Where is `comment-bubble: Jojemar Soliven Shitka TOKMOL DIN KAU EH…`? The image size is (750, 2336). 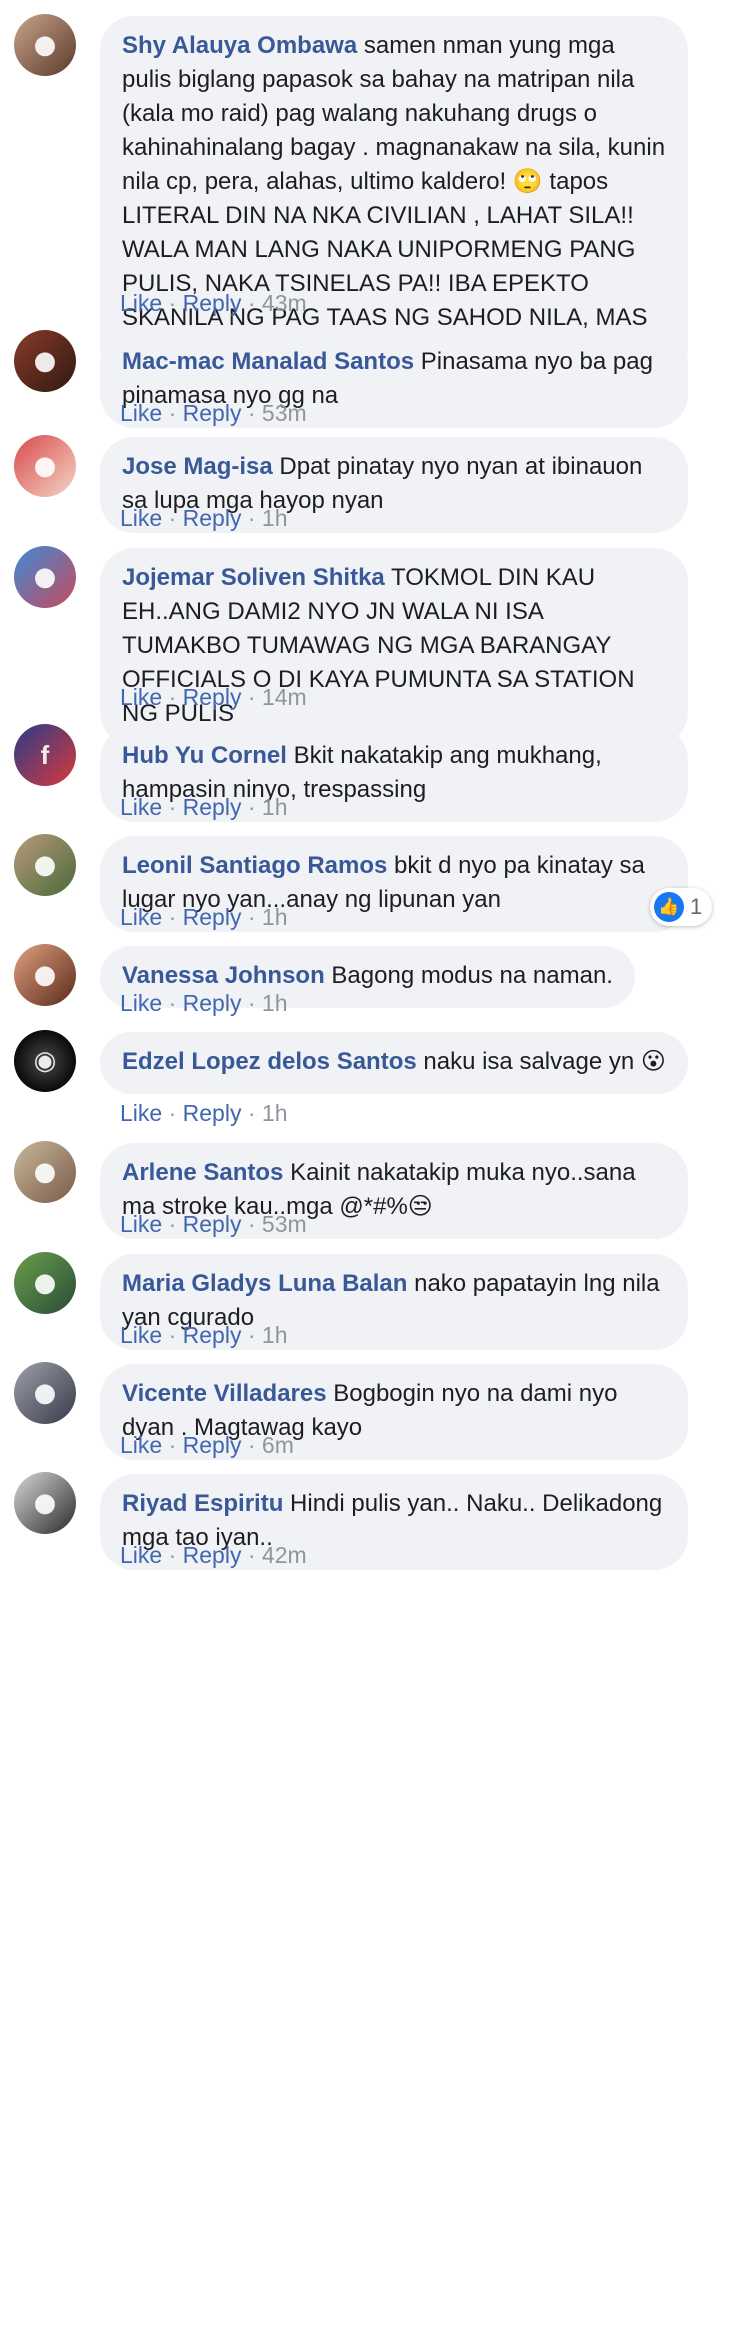 comment-bubble: Jojemar Soliven Shitka TOKMOL DIN KAU EH… is located at coordinates (394, 647).